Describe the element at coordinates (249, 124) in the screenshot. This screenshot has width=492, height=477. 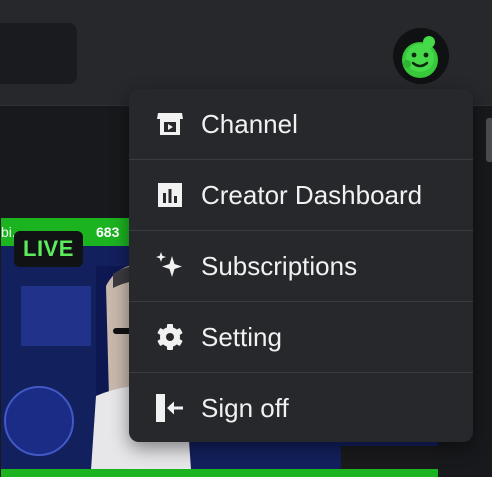
I see `menu-item-label: Channel` at that location.